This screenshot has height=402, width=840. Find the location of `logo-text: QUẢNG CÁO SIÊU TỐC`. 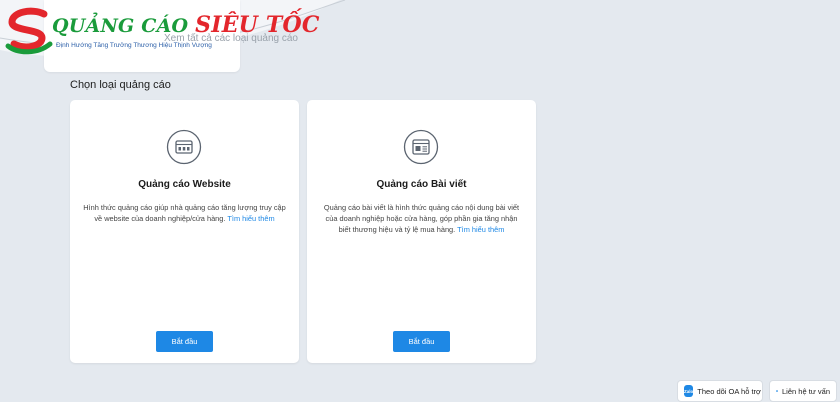

logo-text: QUẢNG CÁO SIÊU TỐC is located at coordinates (186, 25).